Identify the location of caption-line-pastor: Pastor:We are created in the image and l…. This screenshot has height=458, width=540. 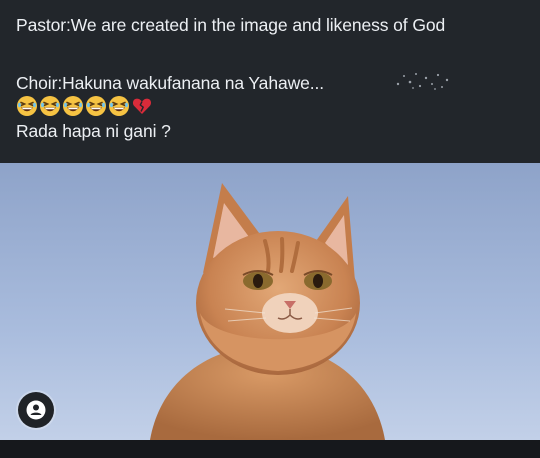
(231, 25).